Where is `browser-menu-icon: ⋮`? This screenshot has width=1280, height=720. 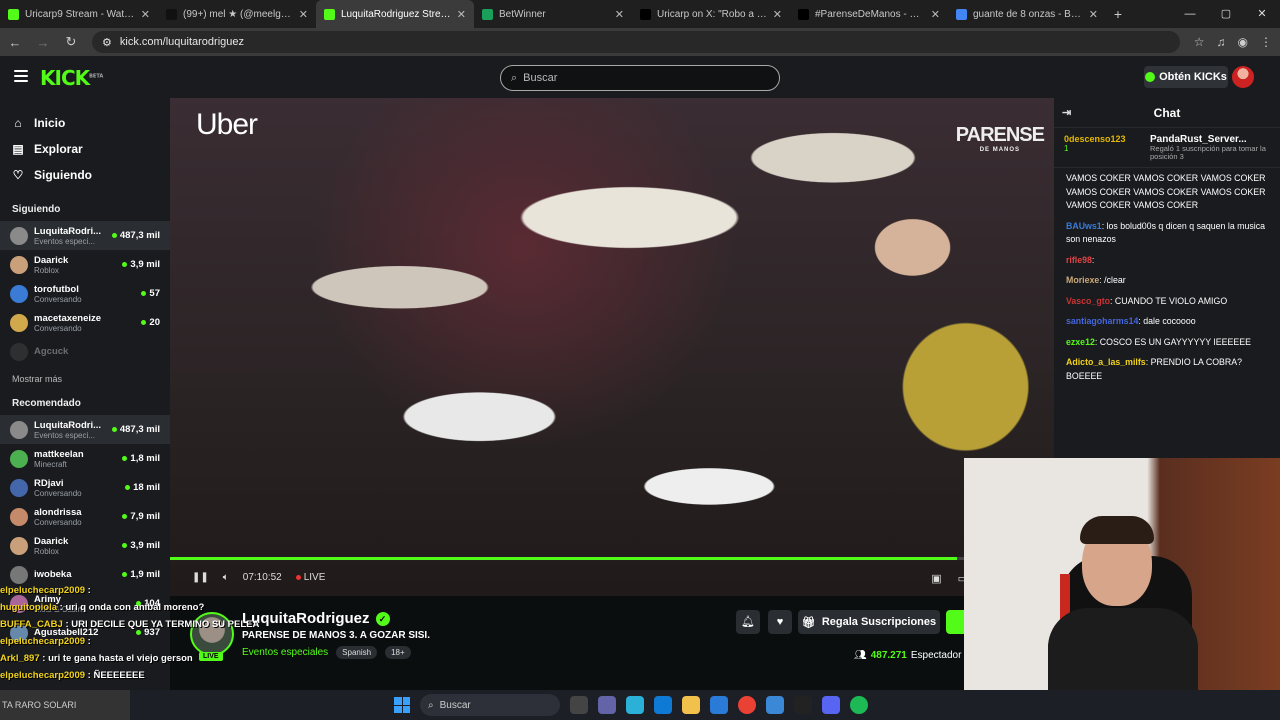 browser-menu-icon: ⋮ is located at coordinates (1266, 42).